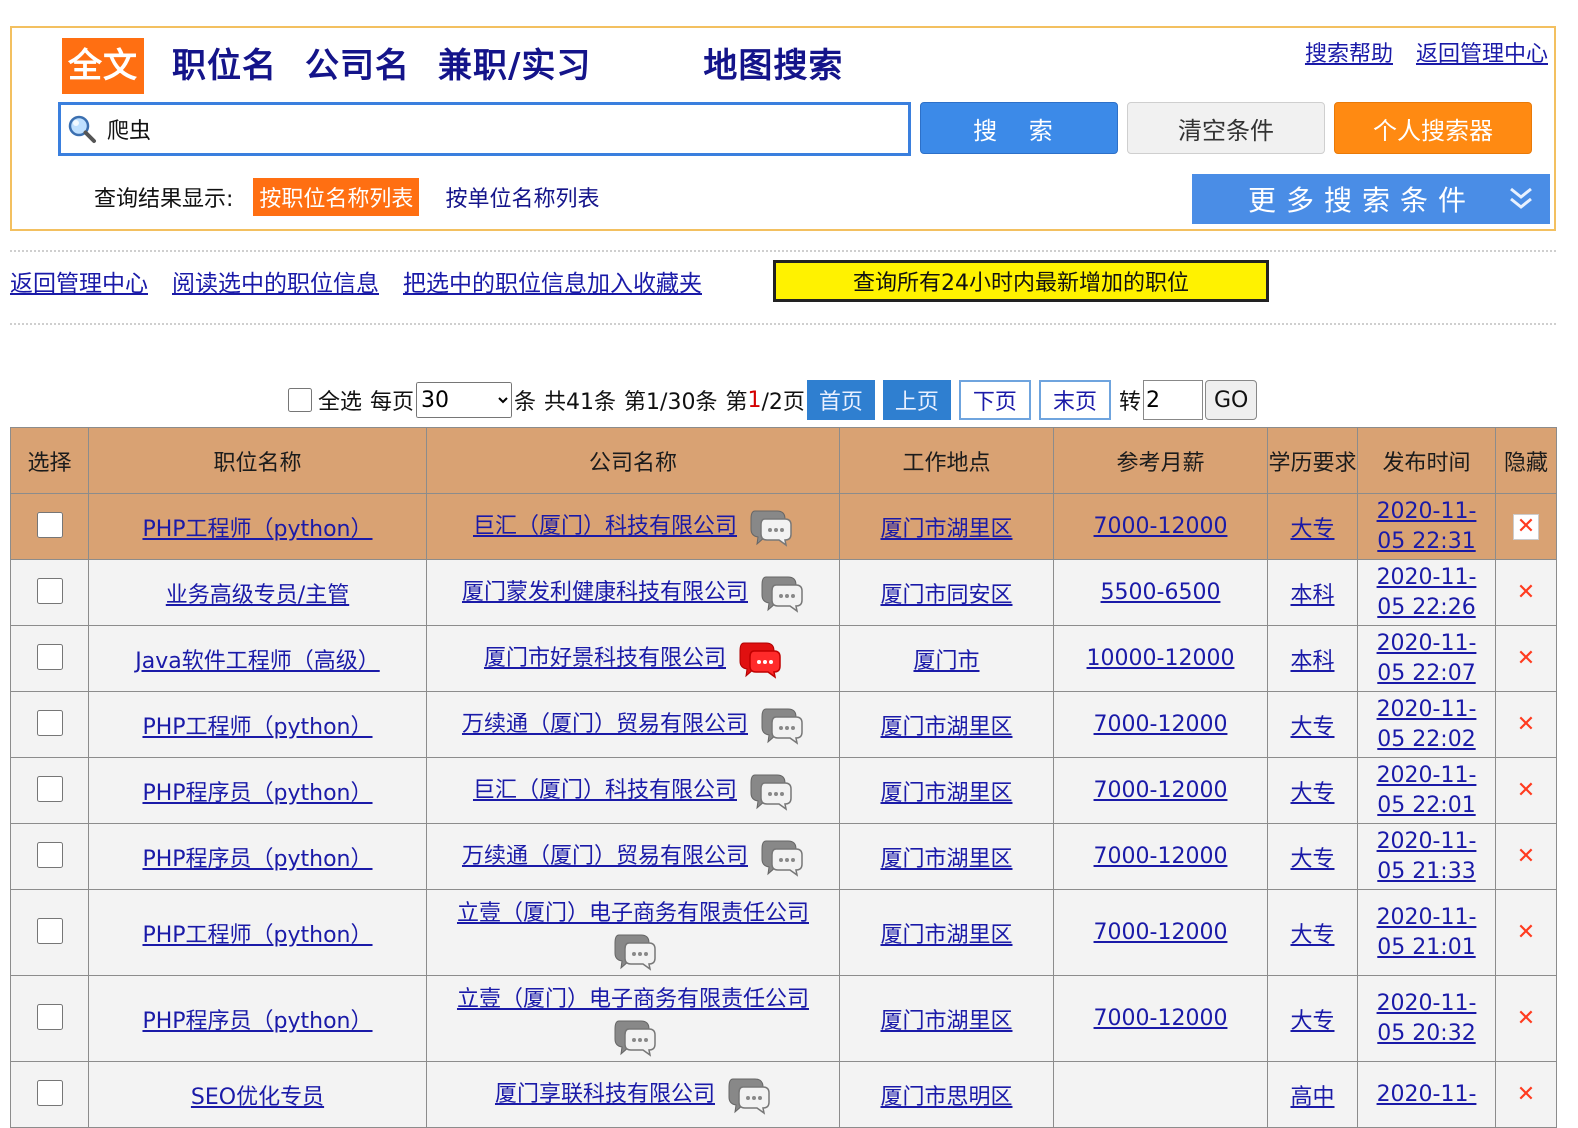 The image size is (1578, 1128). I want to click on read-selected-link: 阅读选中的职位信息, so click(275, 281).